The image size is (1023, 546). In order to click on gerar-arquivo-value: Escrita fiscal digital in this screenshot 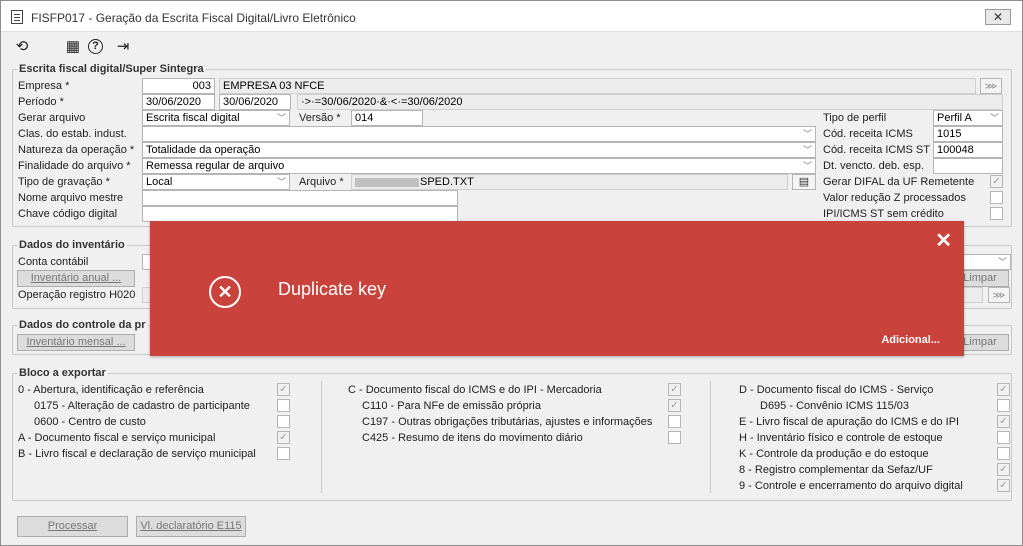, I will do `click(193, 118)`.